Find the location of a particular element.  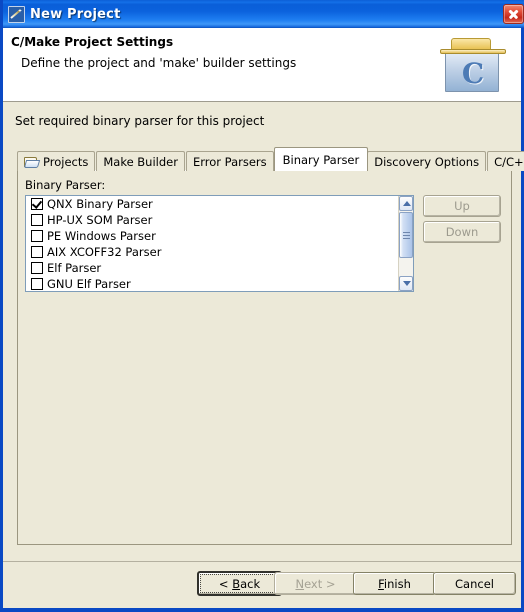

cancel-label: Cancel is located at coordinates (474, 583).